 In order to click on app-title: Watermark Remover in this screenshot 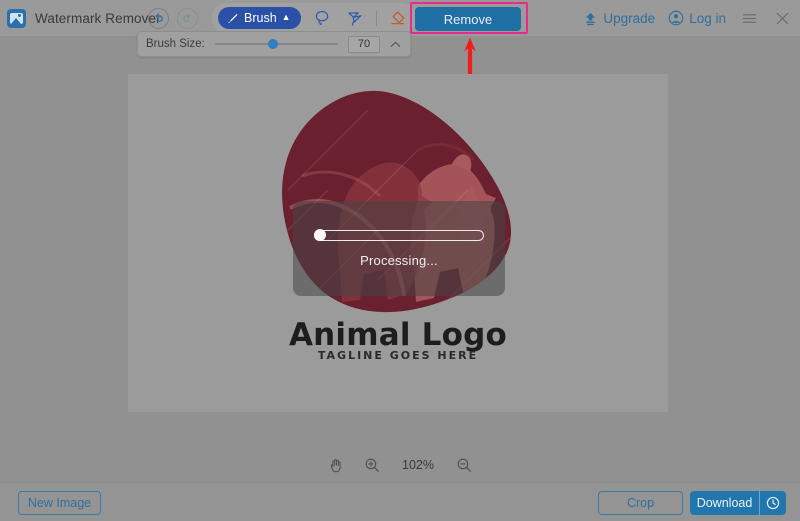, I will do `click(98, 18)`.